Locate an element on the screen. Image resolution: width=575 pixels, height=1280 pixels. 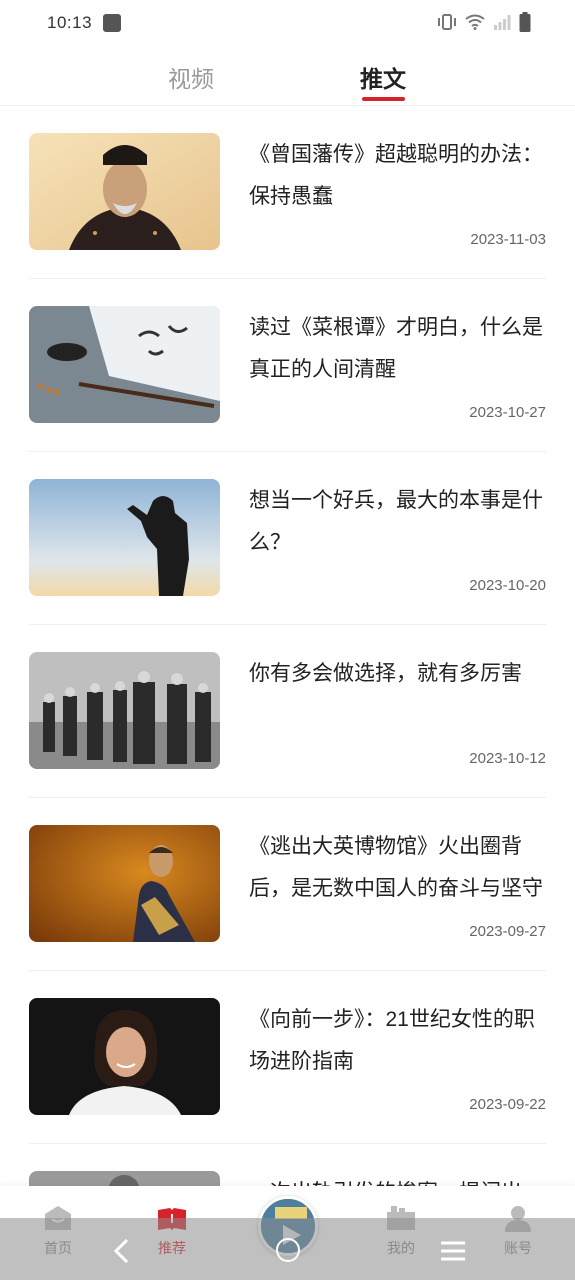
signal-icon is located at coordinates (502, 22).